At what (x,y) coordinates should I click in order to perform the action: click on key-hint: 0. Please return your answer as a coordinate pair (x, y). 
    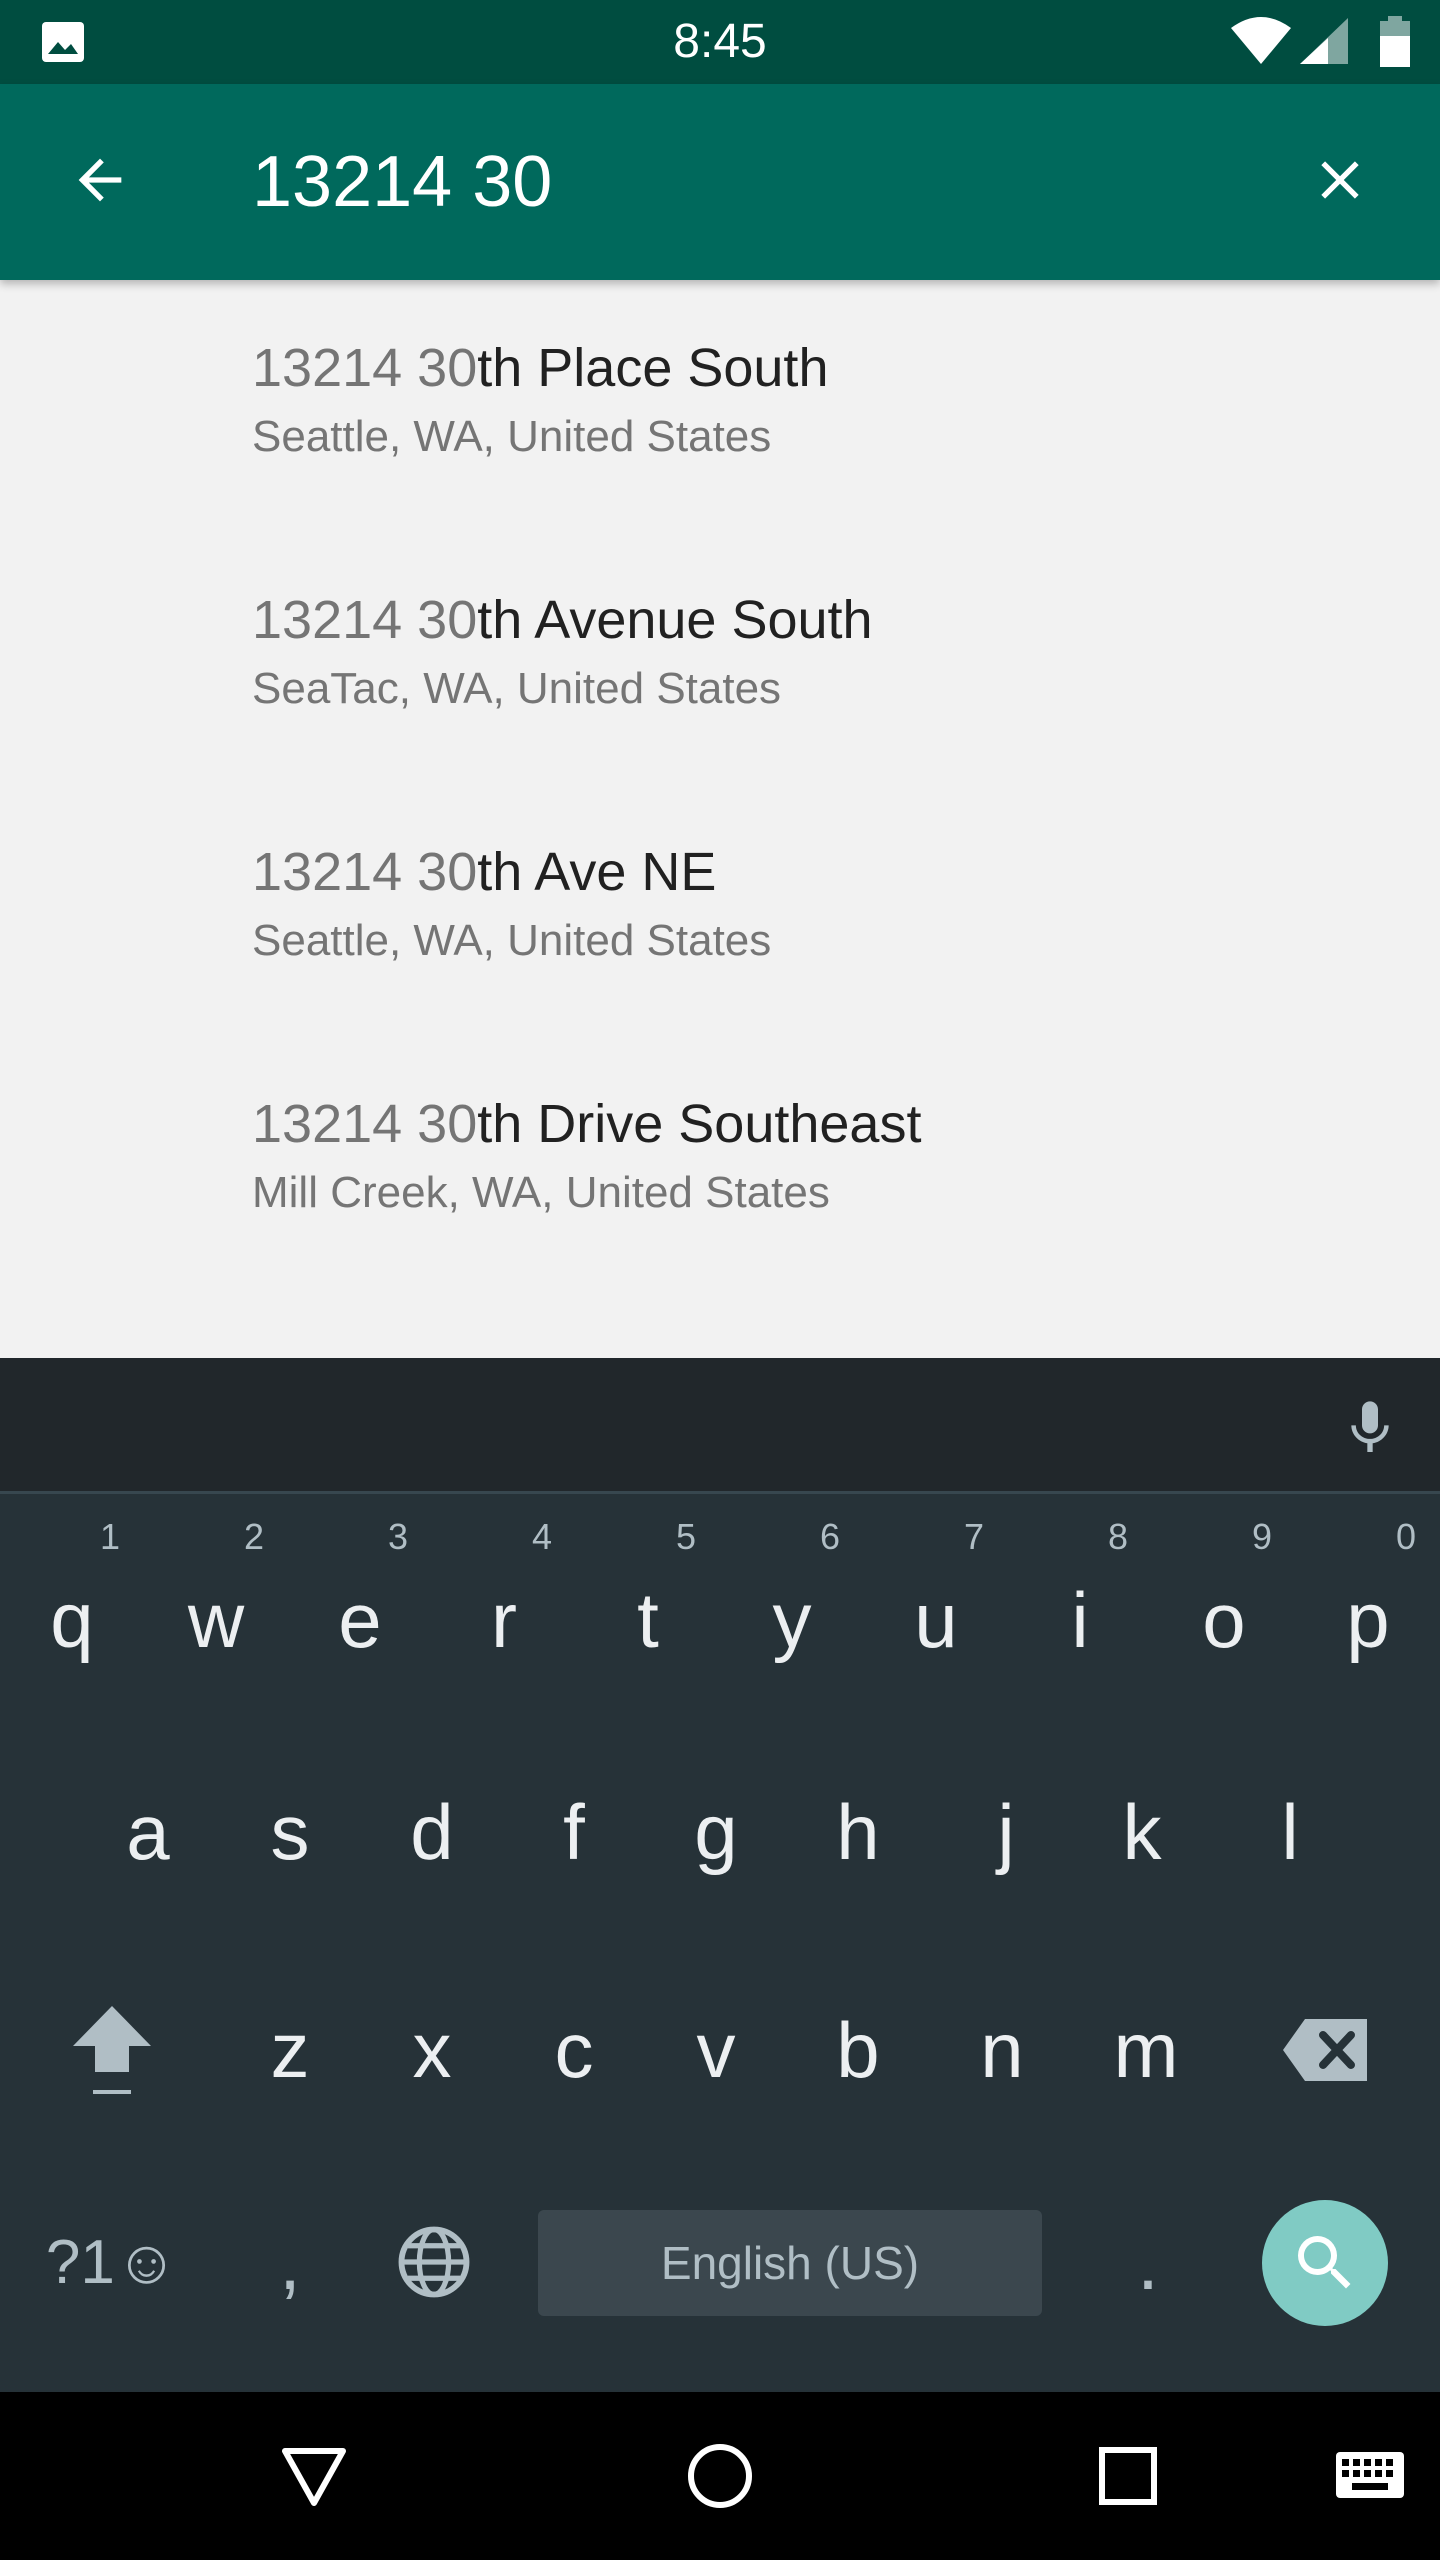
    Looking at the image, I should click on (1405, 1536).